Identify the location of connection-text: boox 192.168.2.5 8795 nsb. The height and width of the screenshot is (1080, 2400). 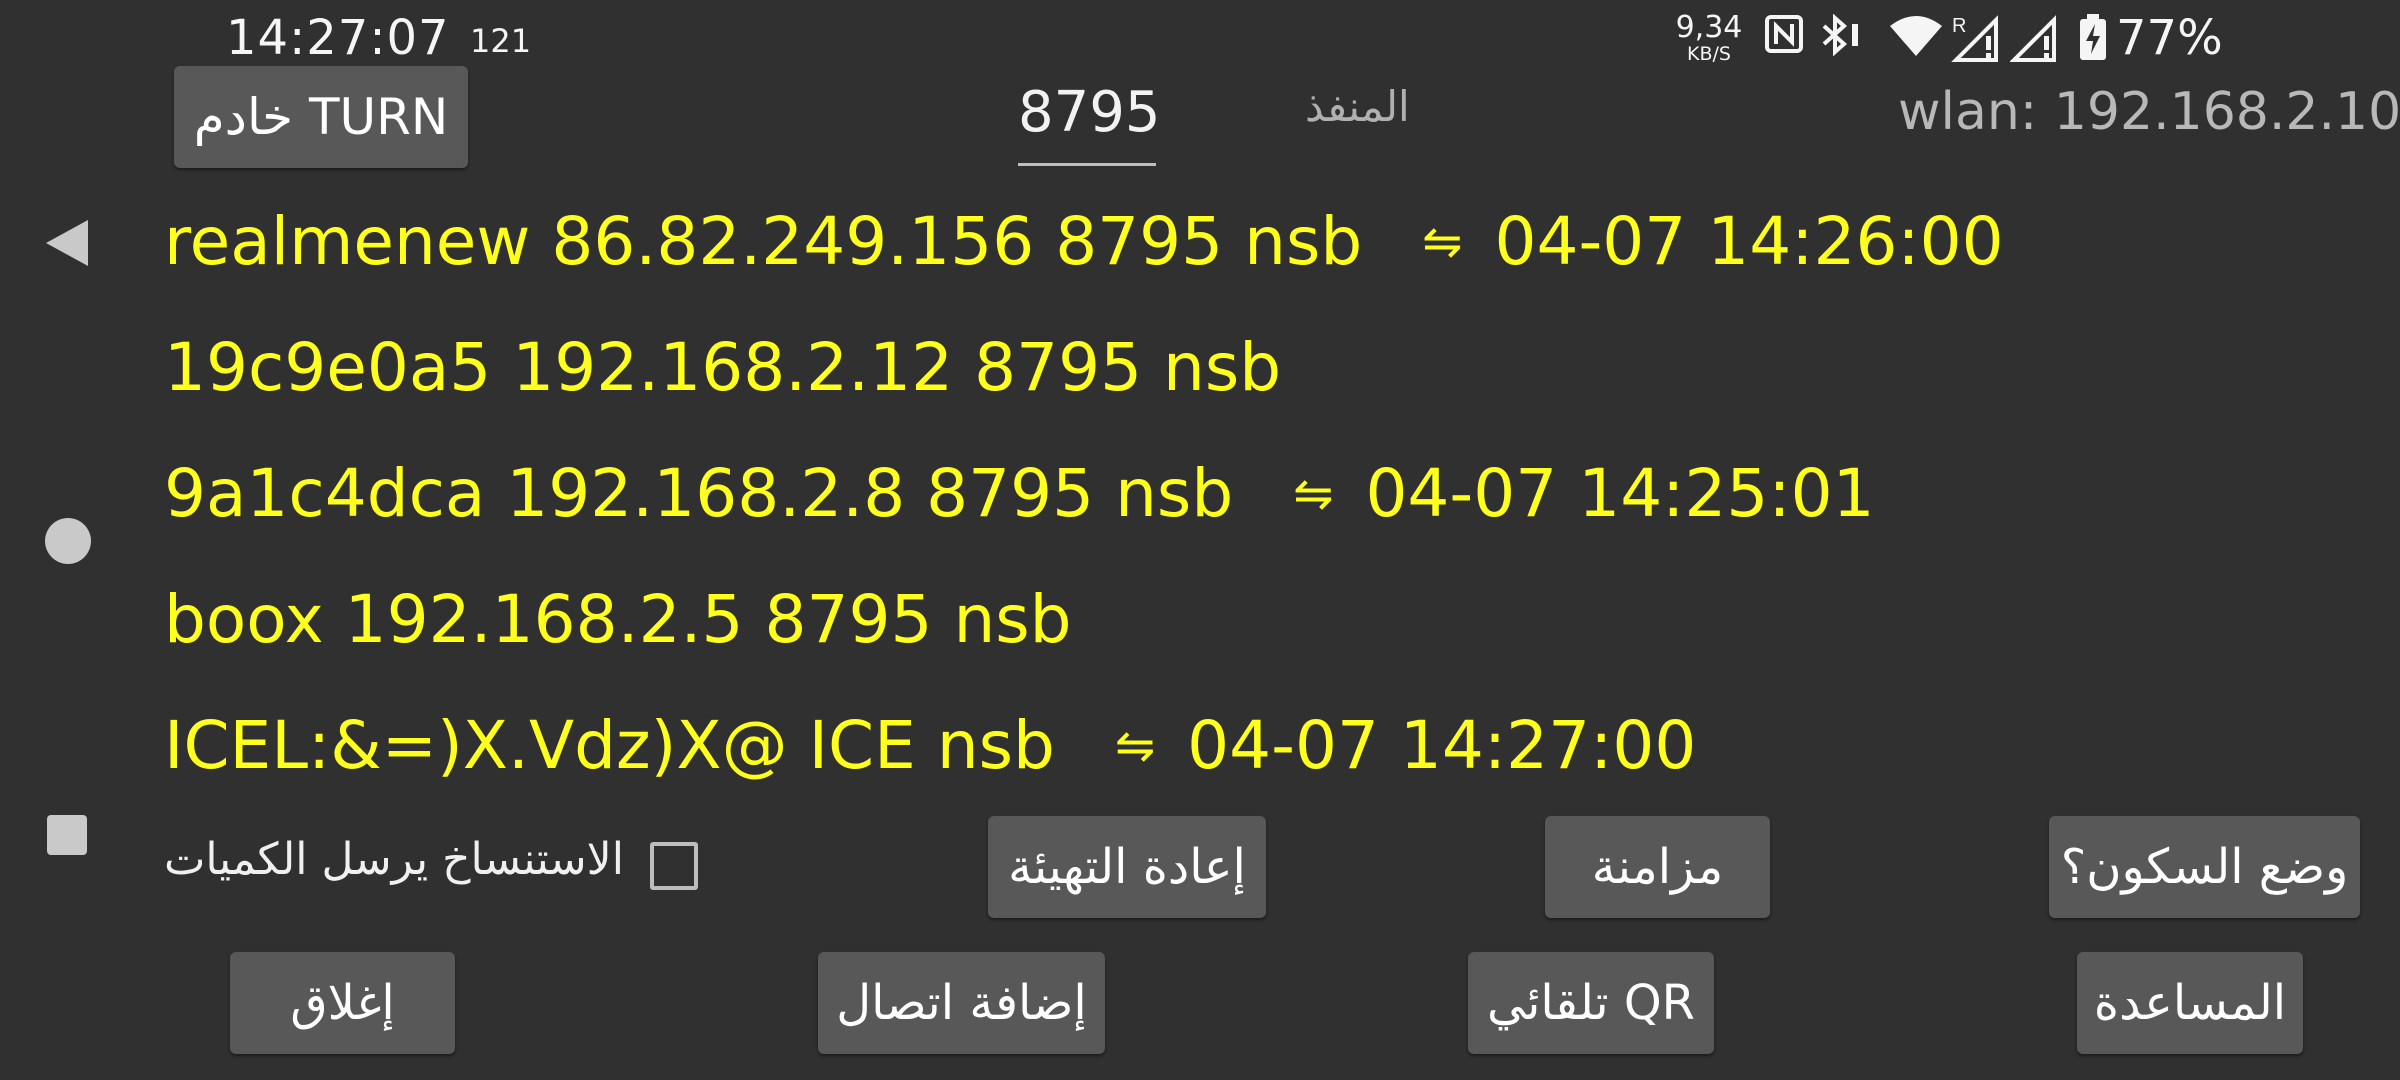
(618, 619).